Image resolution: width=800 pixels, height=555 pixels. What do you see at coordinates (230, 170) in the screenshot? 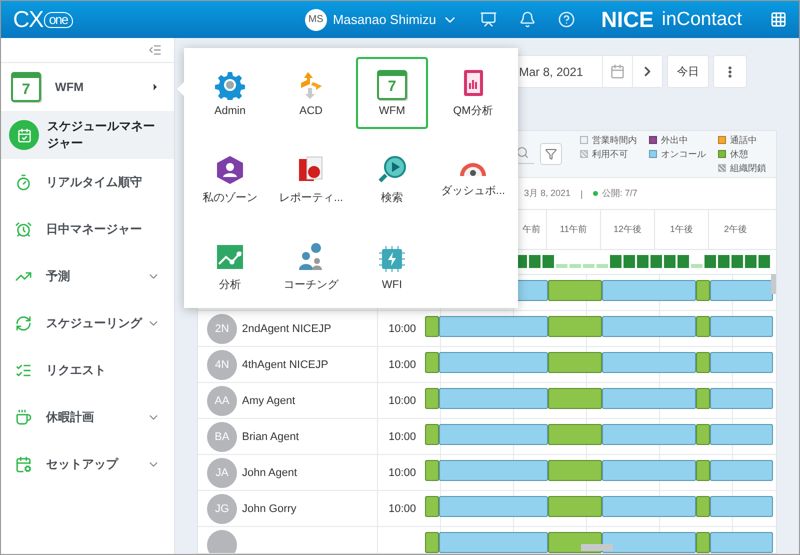
I see `user-icon` at bounding box center [230, 170].